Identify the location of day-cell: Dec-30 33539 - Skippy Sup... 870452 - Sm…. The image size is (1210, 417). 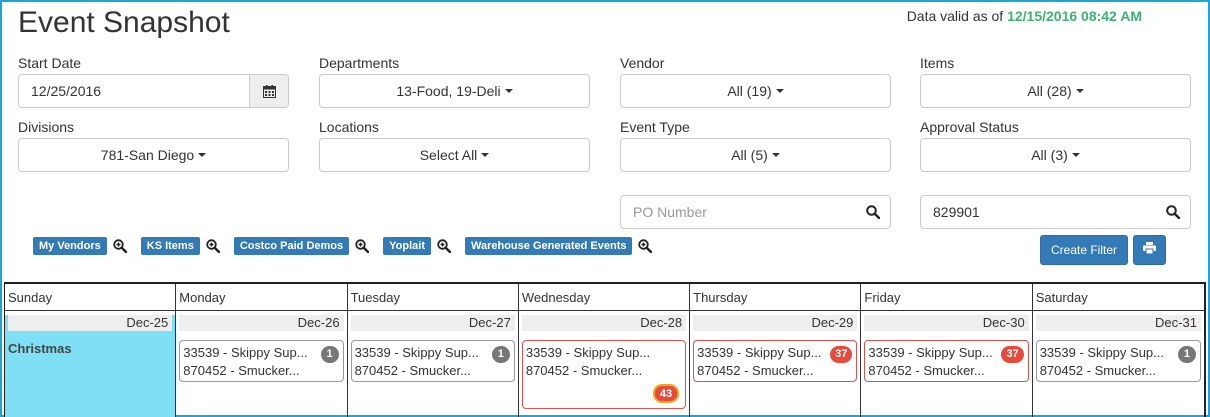
(946, 366).